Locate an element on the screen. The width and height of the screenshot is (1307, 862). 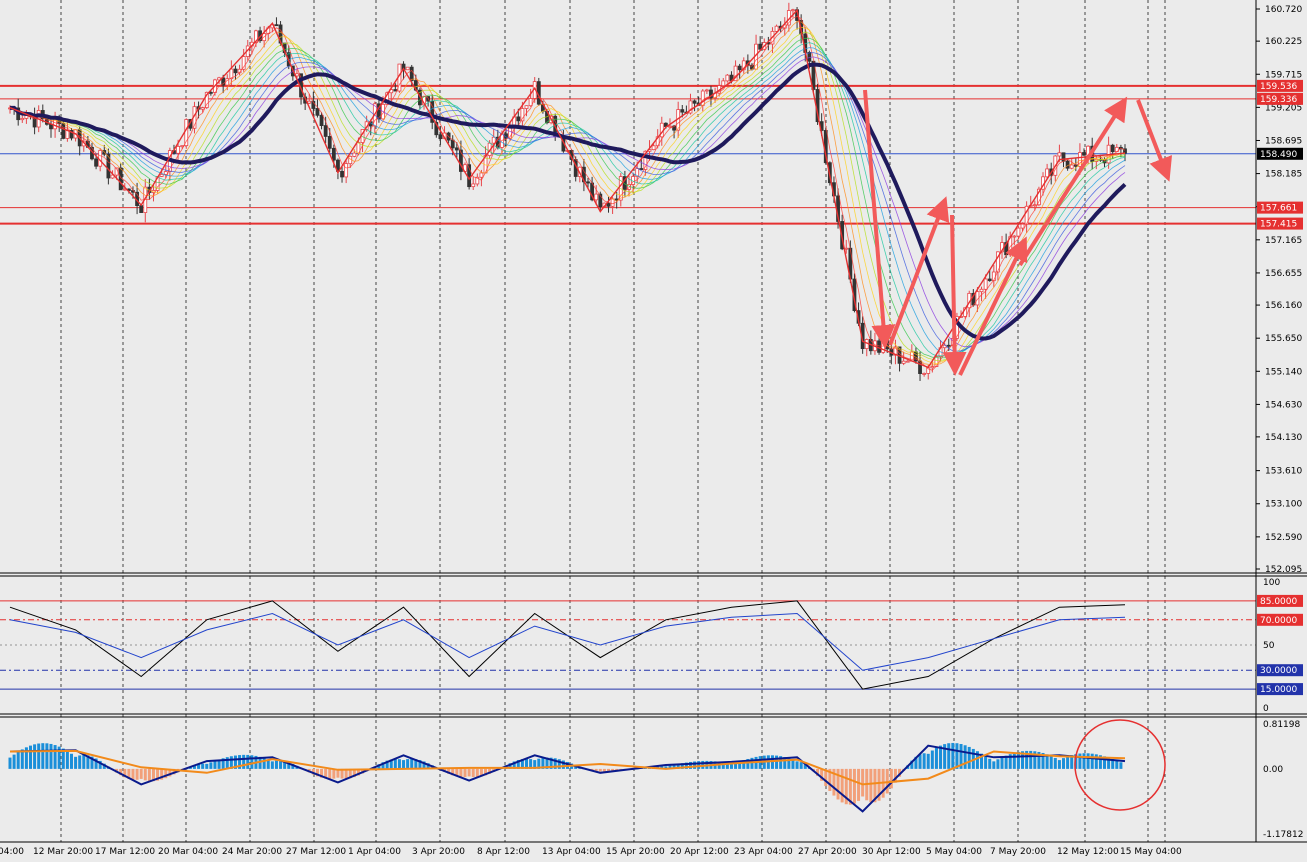
time-axis-label: 15 May 04:00 is located at coordinates (1151, 852).